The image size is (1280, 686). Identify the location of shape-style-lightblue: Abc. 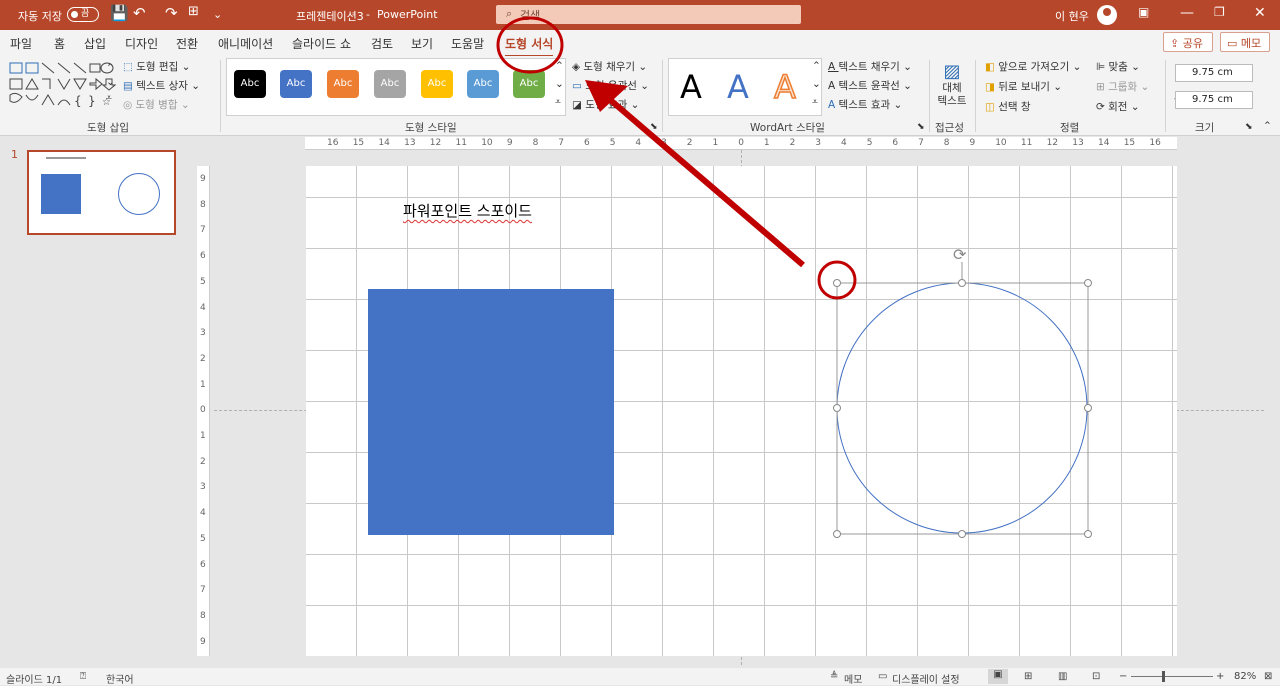
(483, 84).